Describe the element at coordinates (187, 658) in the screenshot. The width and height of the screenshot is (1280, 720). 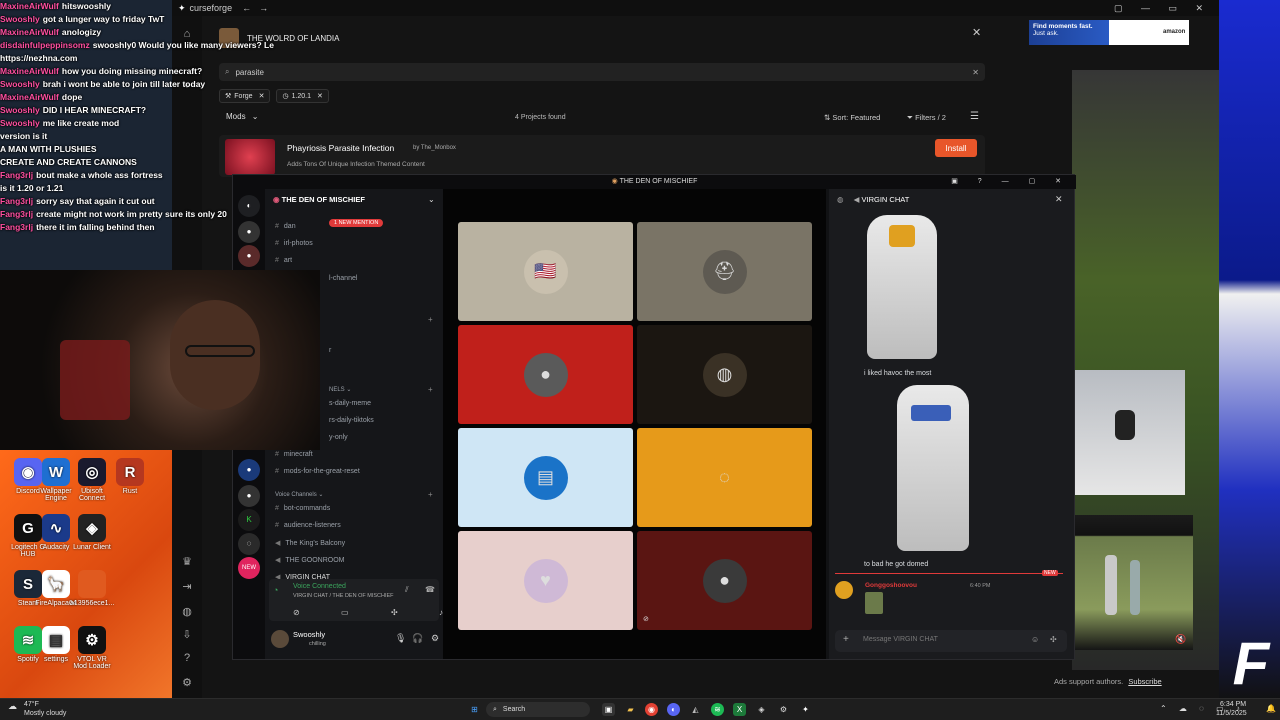
I see `help-icon: ?` at that location.